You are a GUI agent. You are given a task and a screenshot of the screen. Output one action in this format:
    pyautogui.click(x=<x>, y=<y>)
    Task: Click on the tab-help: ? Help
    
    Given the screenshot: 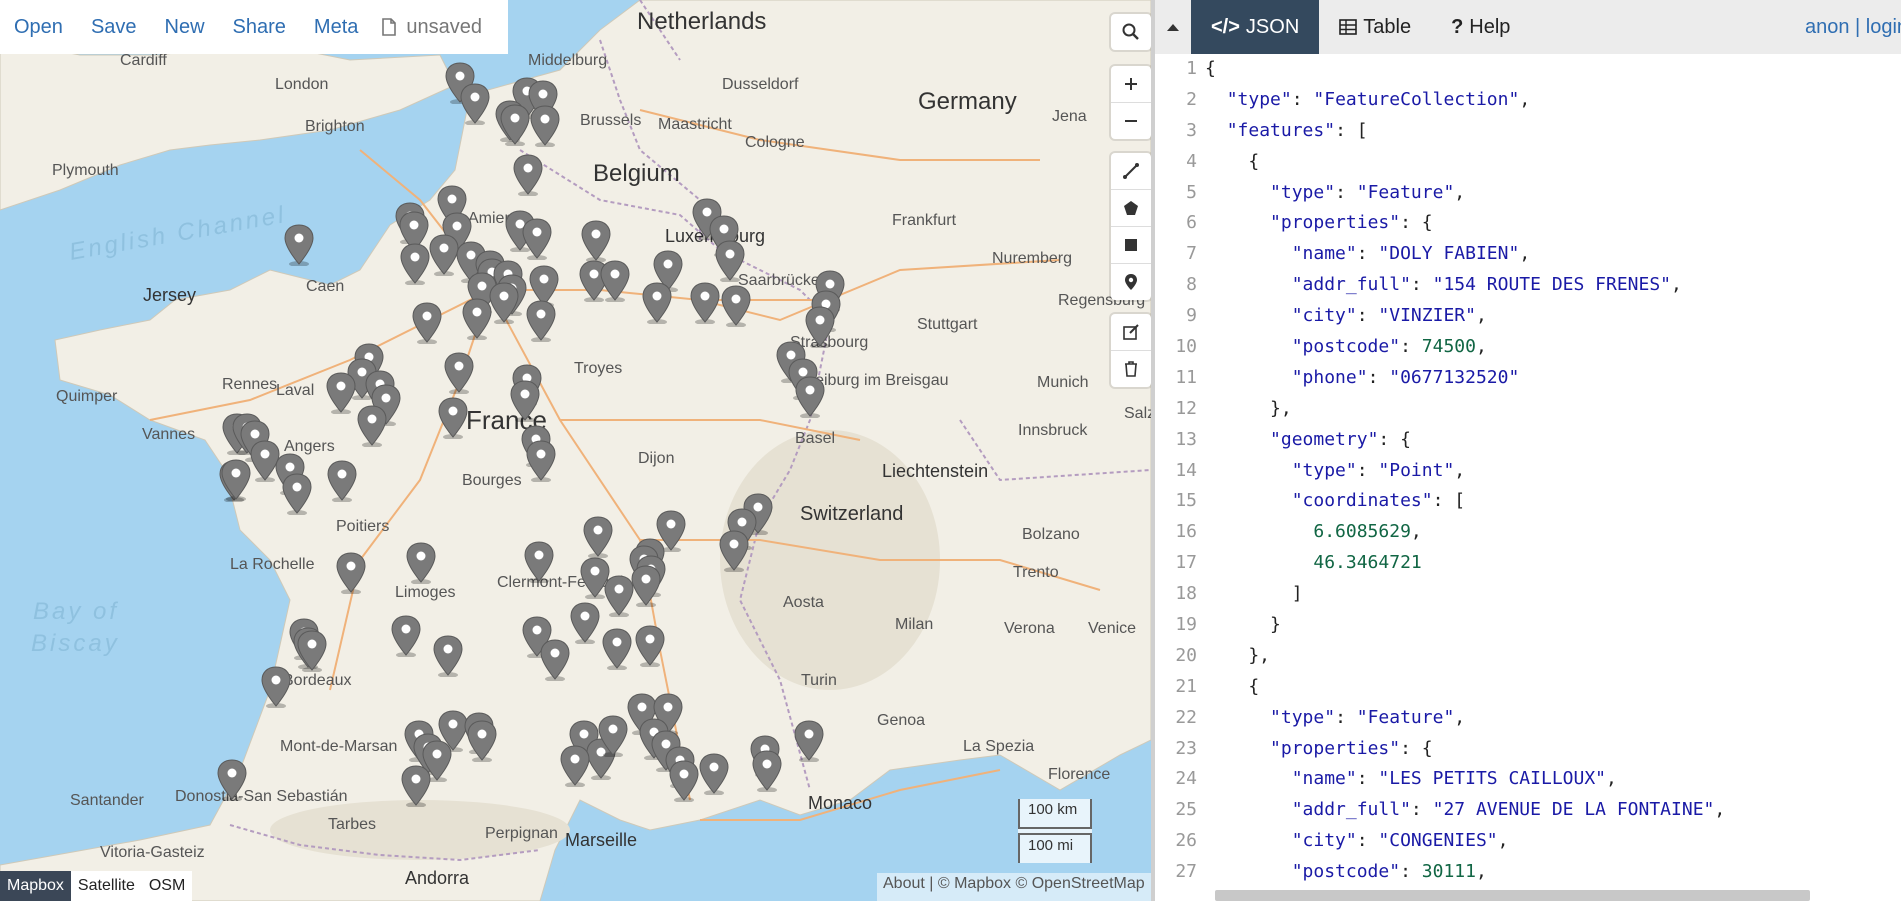 What is the action you would take?
    pyautogui.click(x=1480, y=27)
    